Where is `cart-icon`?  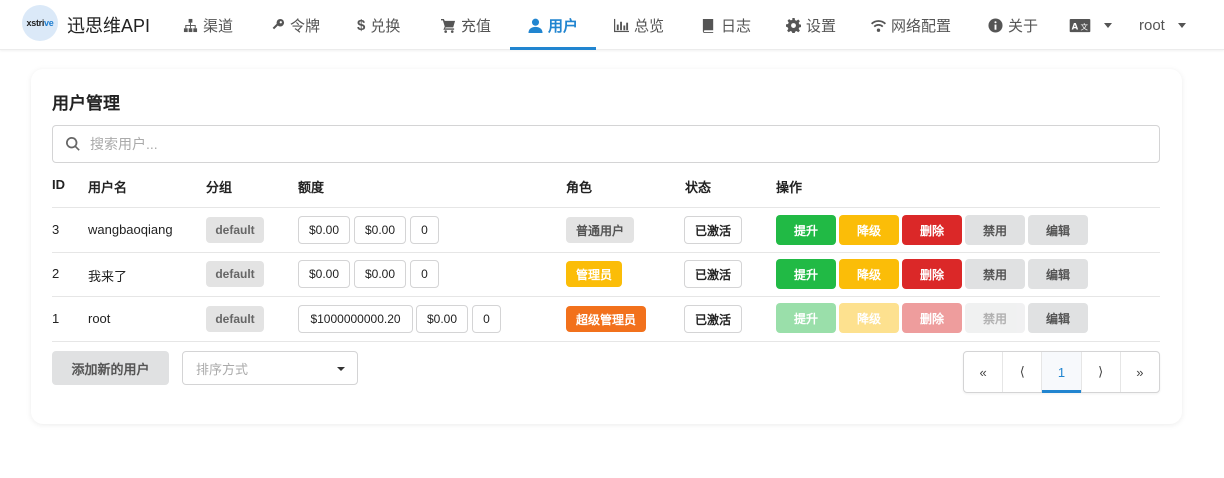 cart-icon is located at coordinates (448, 25).